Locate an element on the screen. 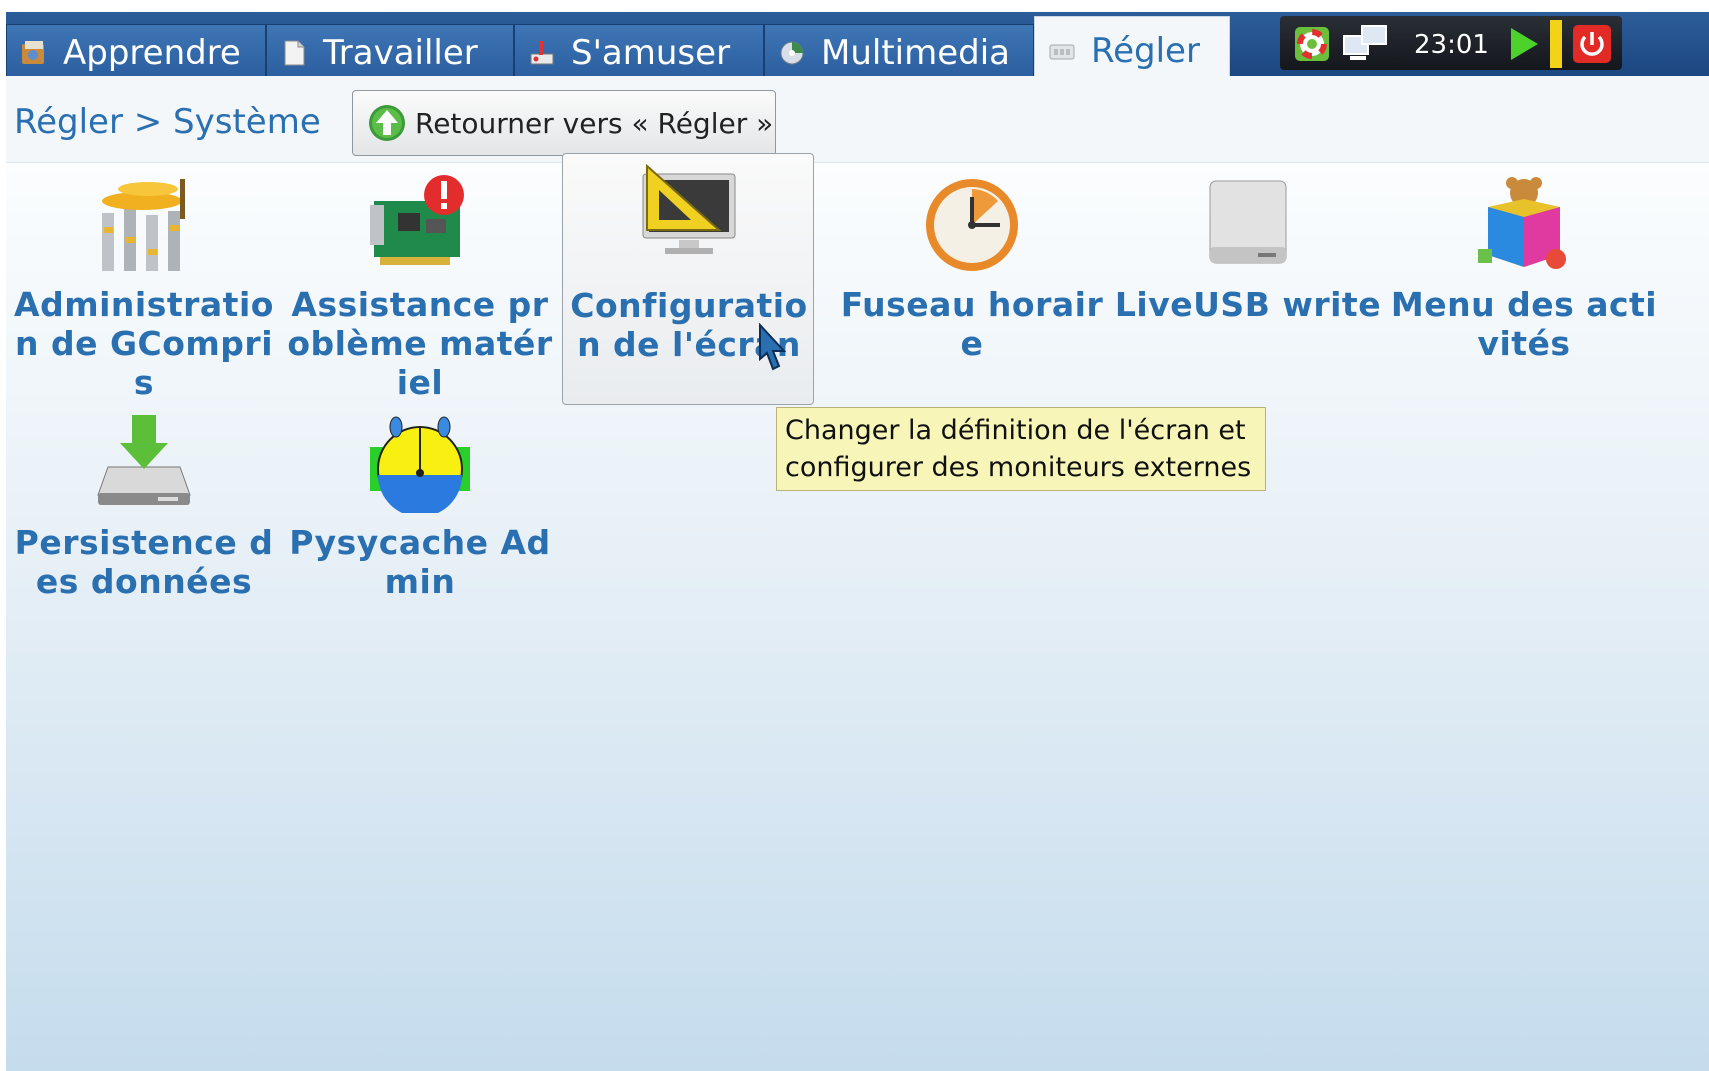  tab-apprendre: Apprendre is located at coordinates (136, 52).